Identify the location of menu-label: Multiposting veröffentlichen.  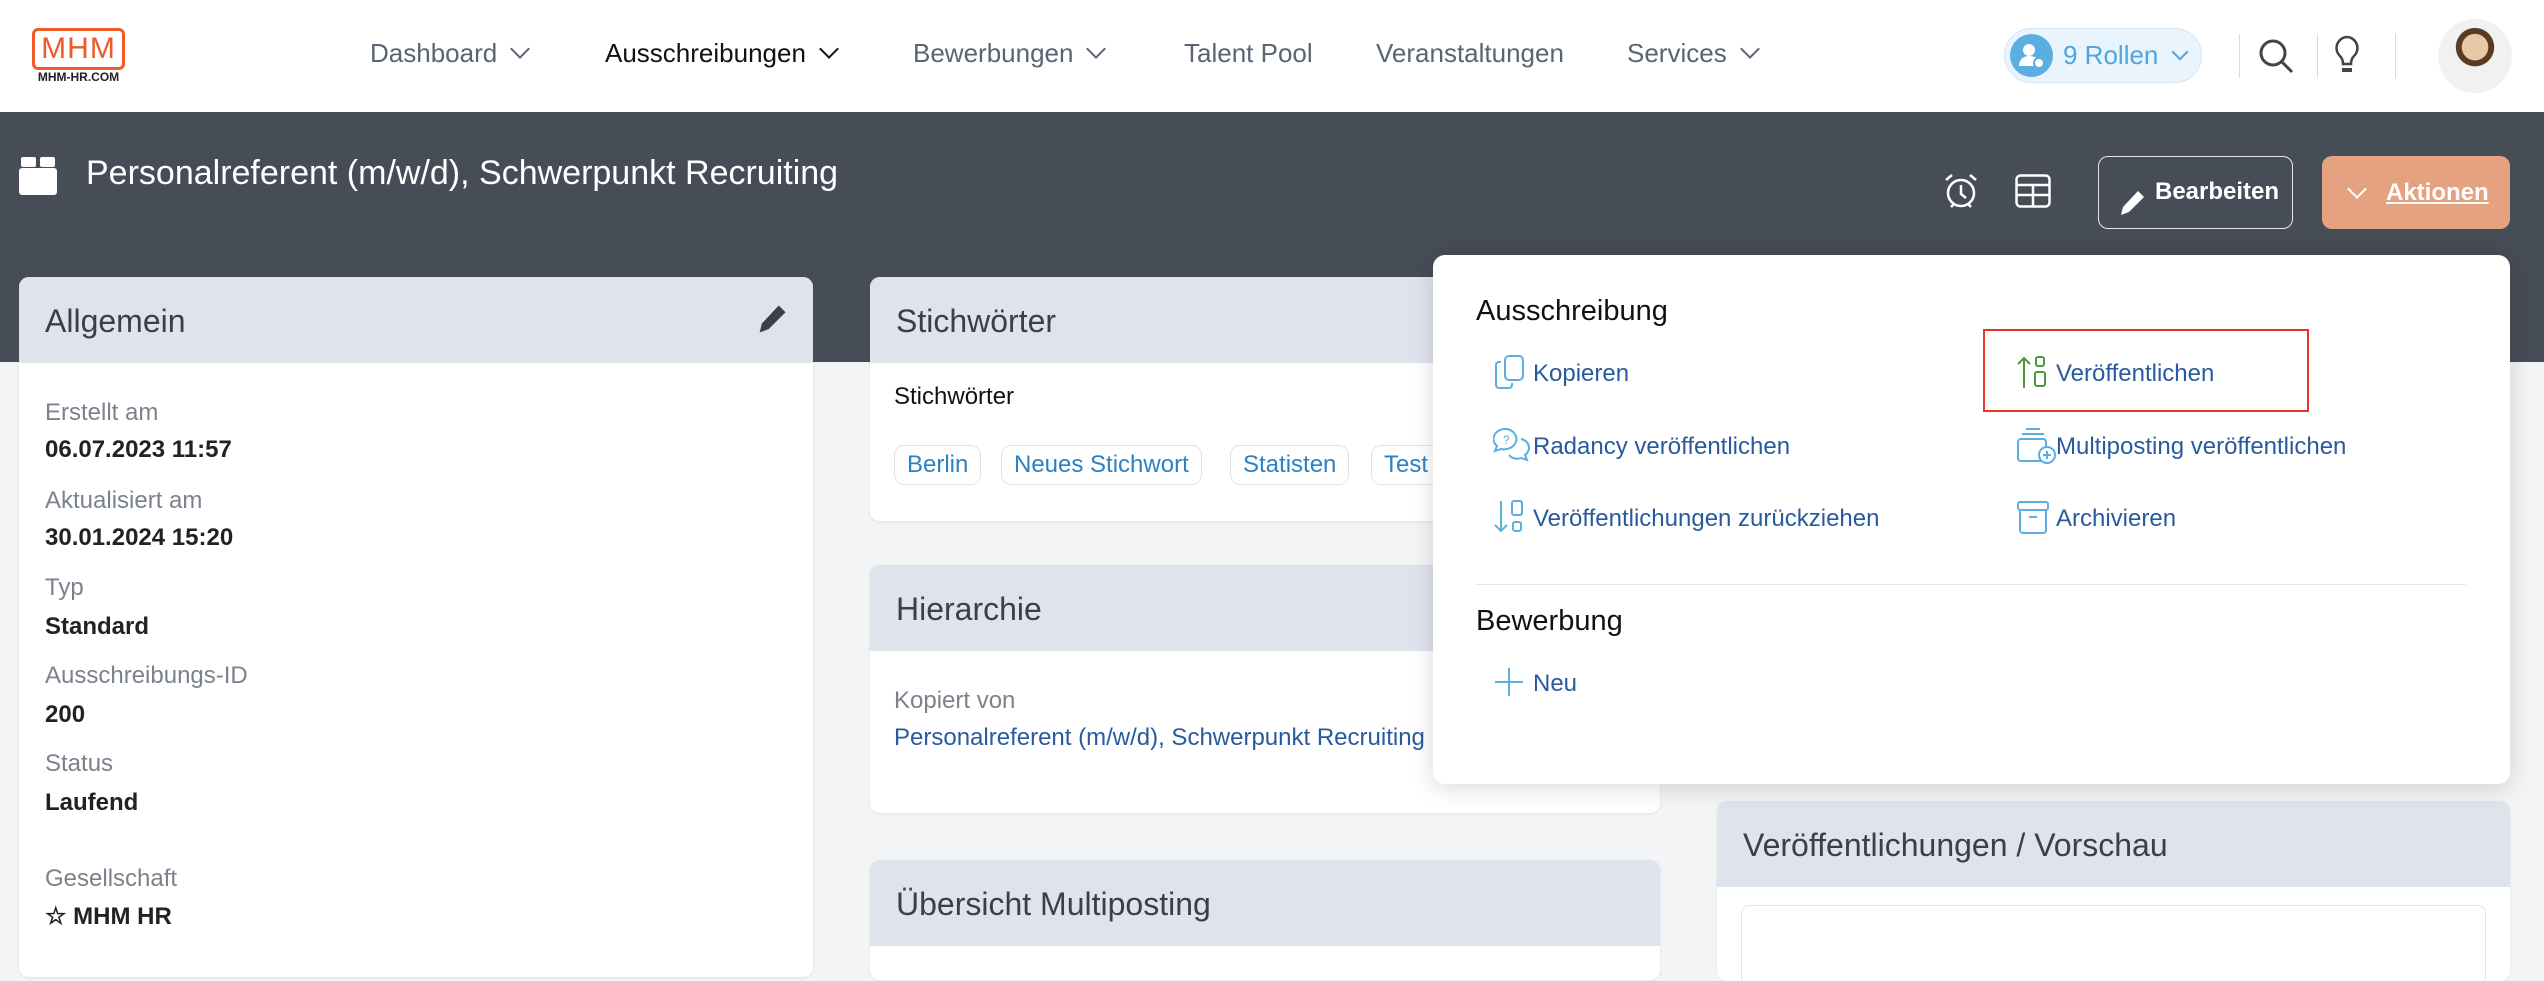
(2201, 446).